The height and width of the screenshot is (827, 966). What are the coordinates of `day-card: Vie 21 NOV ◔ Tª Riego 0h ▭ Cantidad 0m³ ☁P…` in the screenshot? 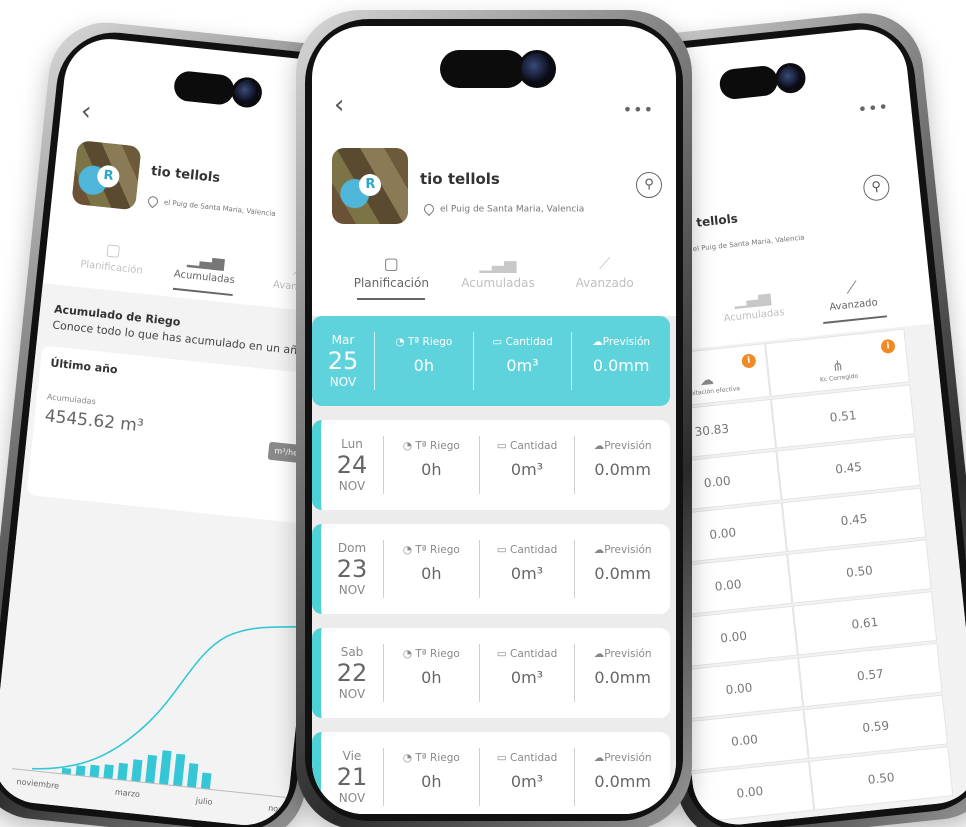 It's located at (491, 773).